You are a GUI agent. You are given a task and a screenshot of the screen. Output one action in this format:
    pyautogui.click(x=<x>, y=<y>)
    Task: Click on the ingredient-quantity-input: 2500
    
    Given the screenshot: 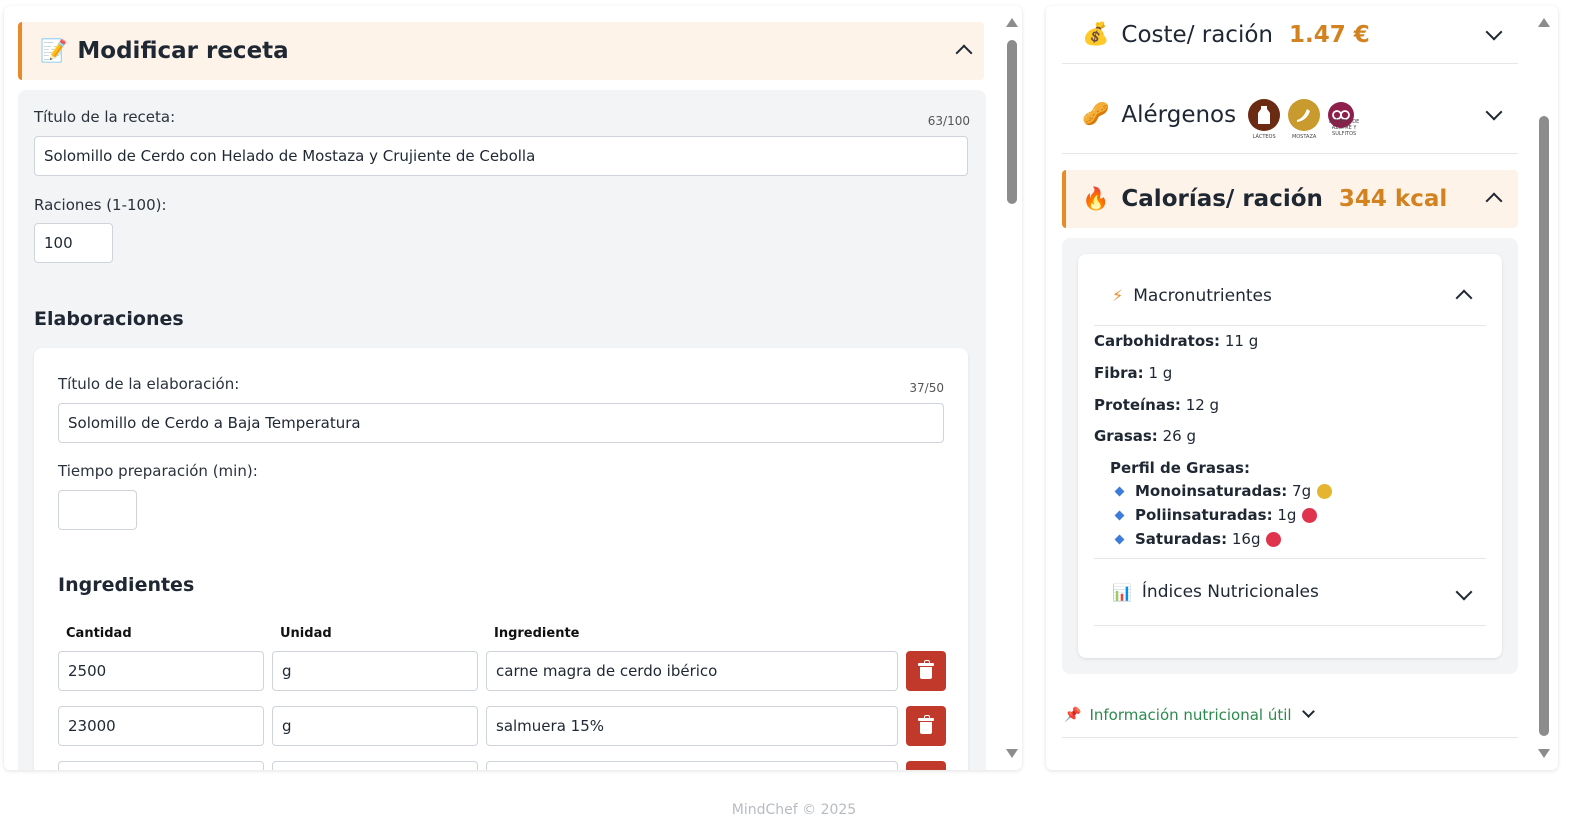 What is the action you would take?
    pyautogui.click(x=161, y=671)
    